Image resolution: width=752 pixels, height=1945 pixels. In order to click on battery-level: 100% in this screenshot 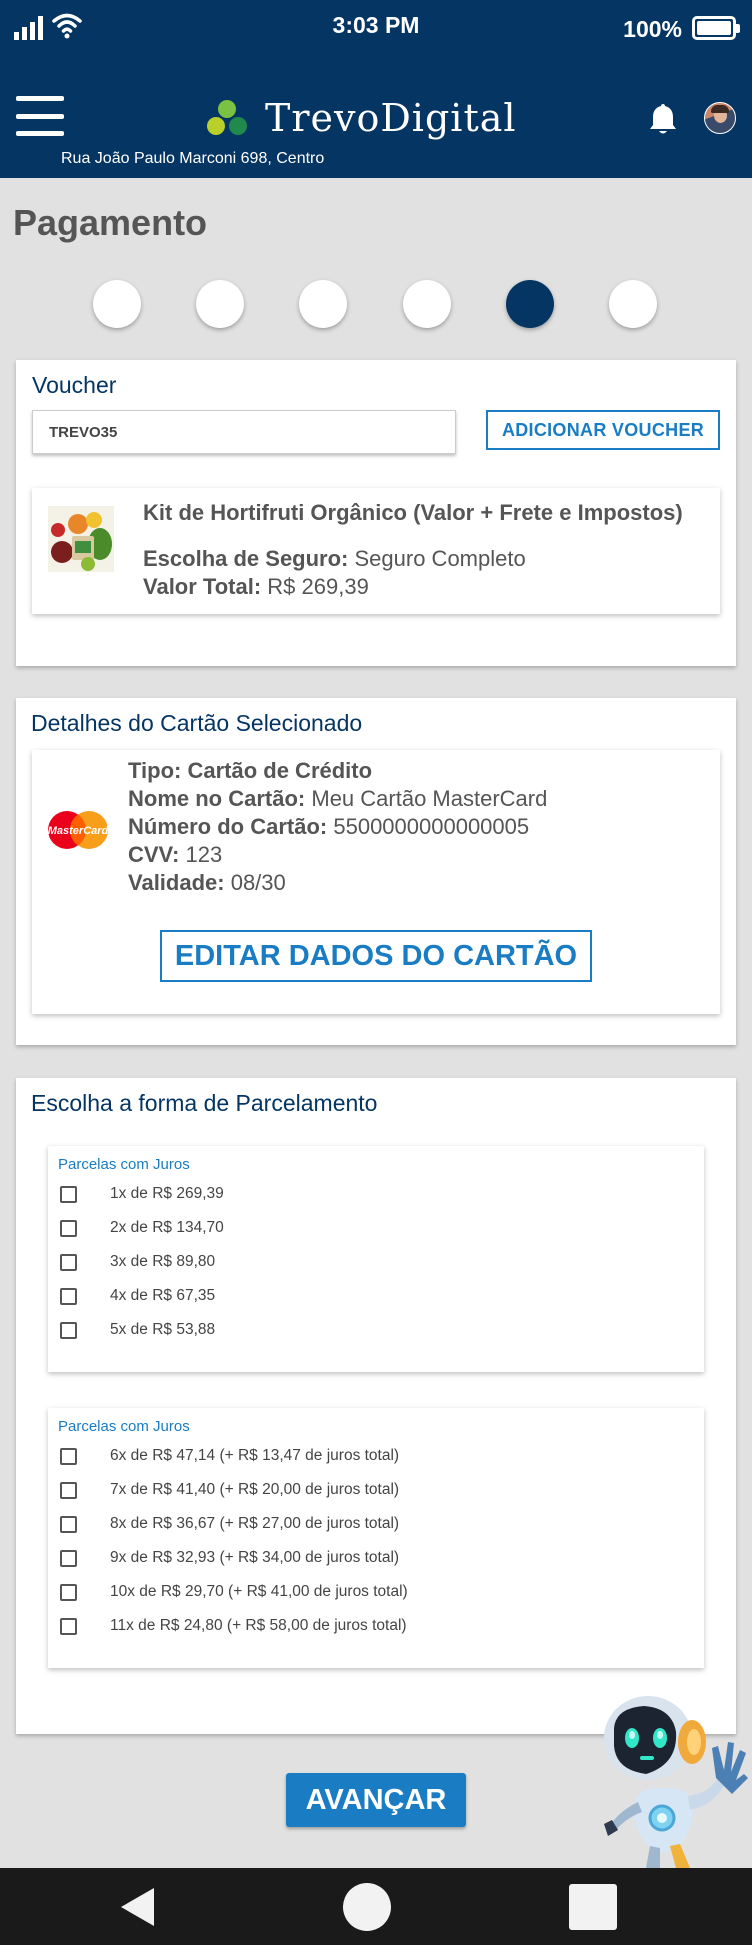, I will do `click(652, 29)`.